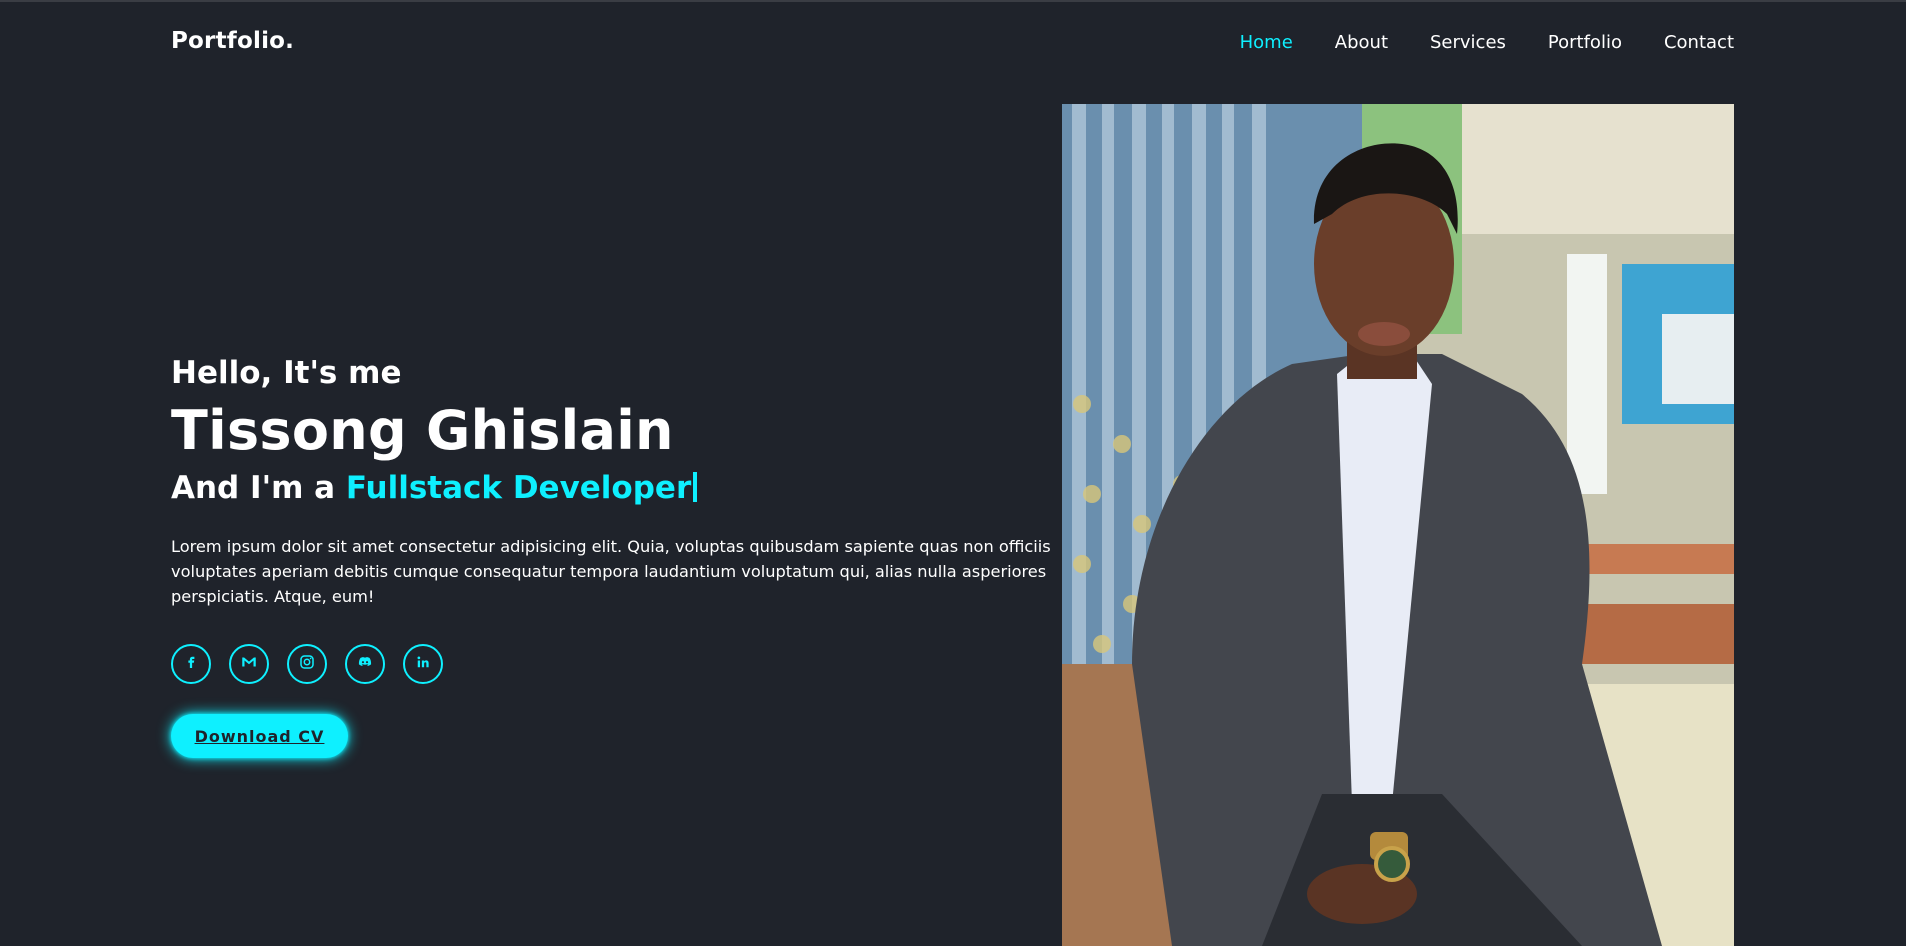 This screenshot has width=1906, height=946. I want to click on main-nav: Home About Services Portfolio Contact, so click(1466, 42).